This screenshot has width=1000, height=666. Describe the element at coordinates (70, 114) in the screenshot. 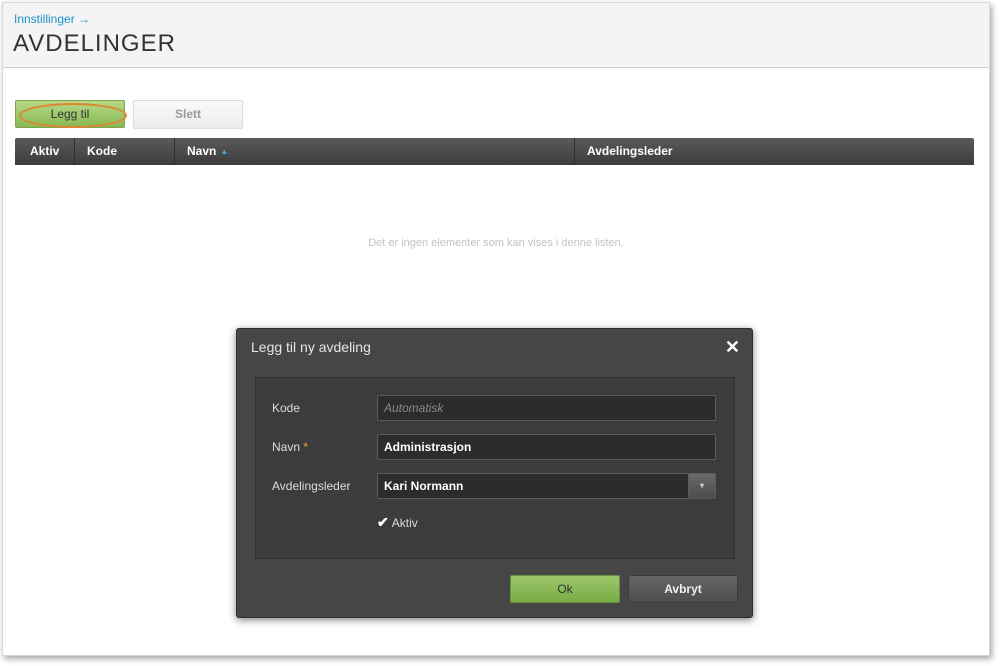

I see `add-button: Legg til` at that location.